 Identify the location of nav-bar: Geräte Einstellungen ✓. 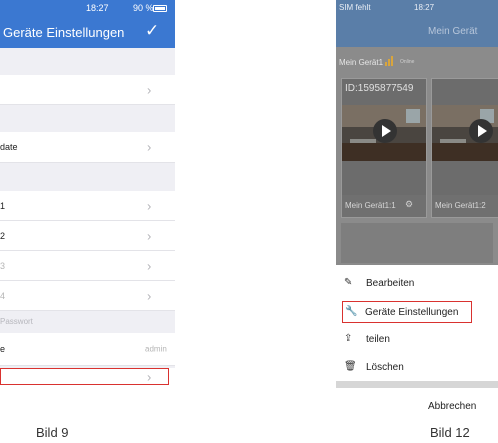
(87, 32).